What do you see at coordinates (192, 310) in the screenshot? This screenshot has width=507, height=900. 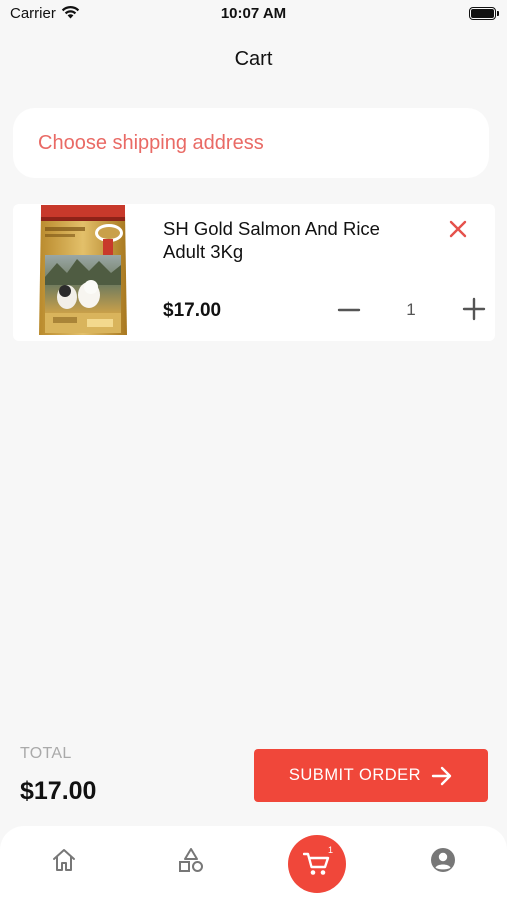 I see `product-price: $17.00` at bounding box center [192, 310].